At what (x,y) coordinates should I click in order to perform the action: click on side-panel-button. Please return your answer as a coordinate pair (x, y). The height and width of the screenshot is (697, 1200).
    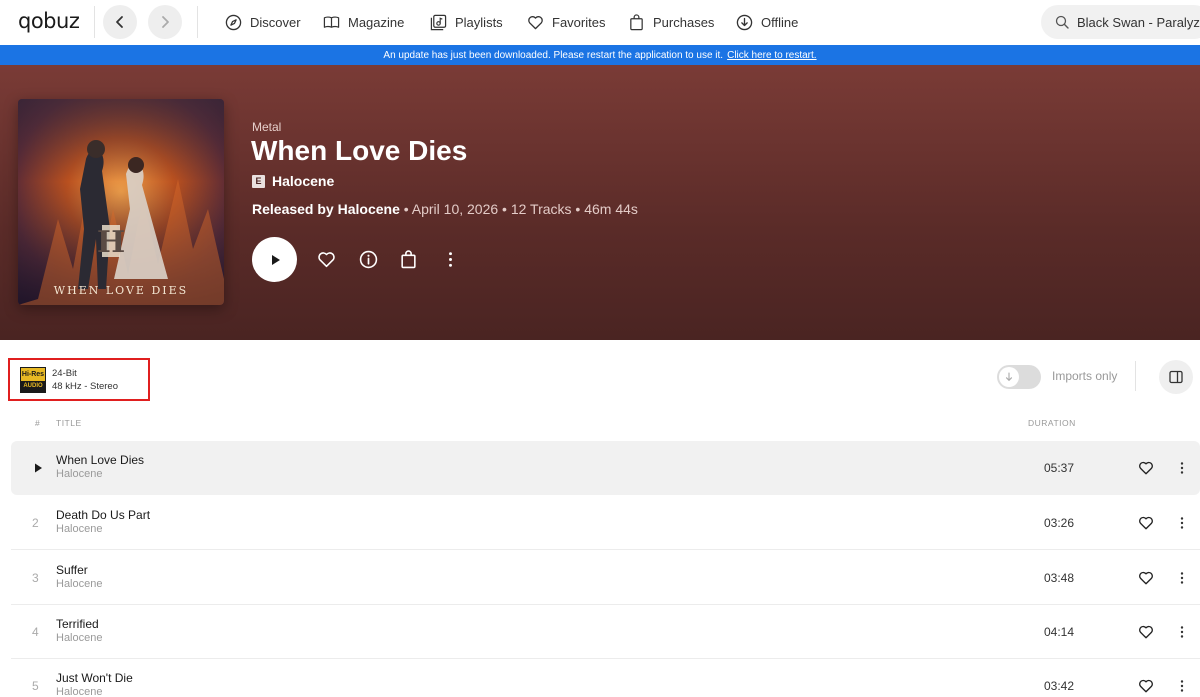
    Looking at the image, I should click on (1176, 377).